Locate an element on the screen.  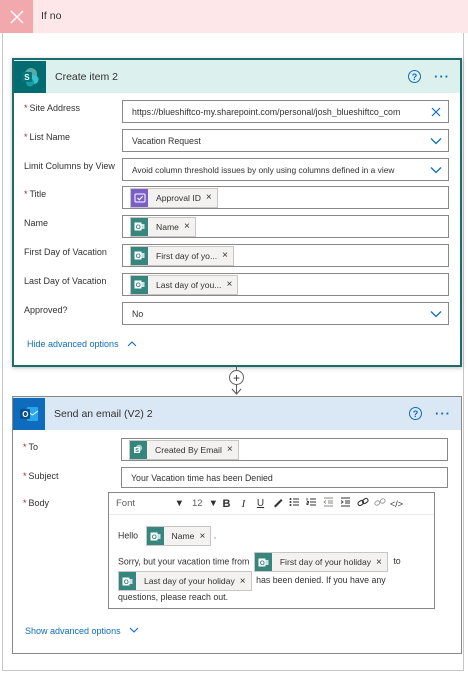
last-day-field: O Last day of you... × is located at coordinates (285, 284).